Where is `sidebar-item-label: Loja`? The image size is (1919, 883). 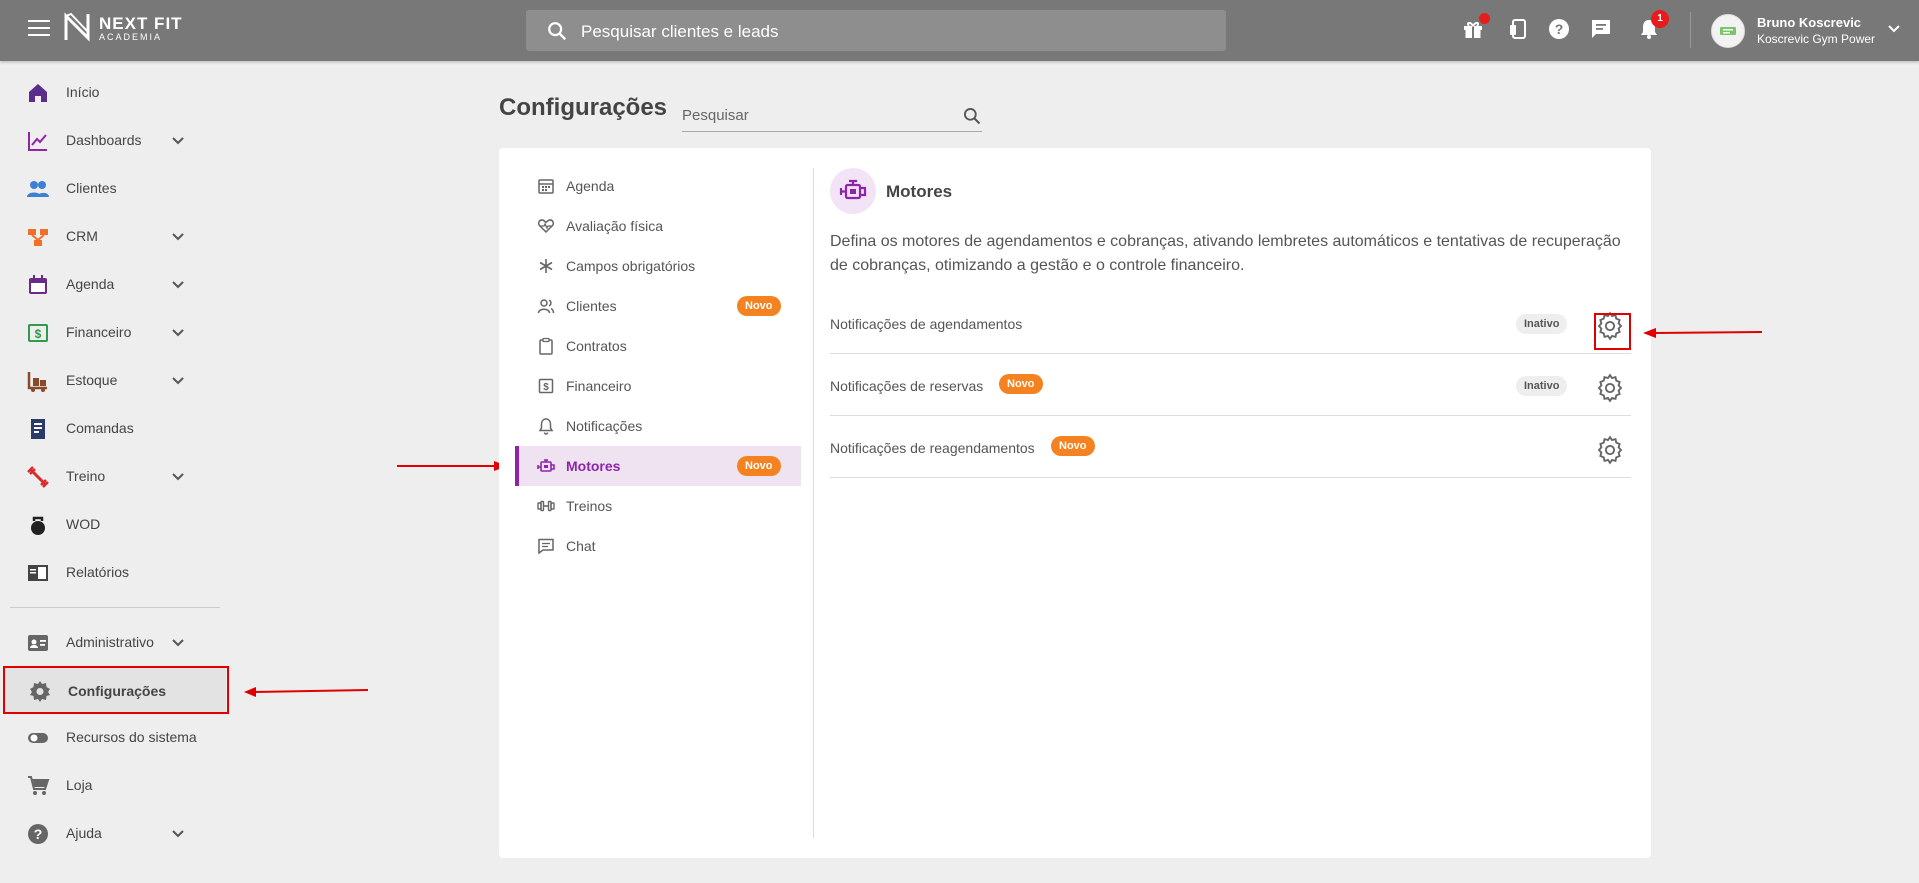
sidebar-item-label: Loja is located at coordinates (79, 785).